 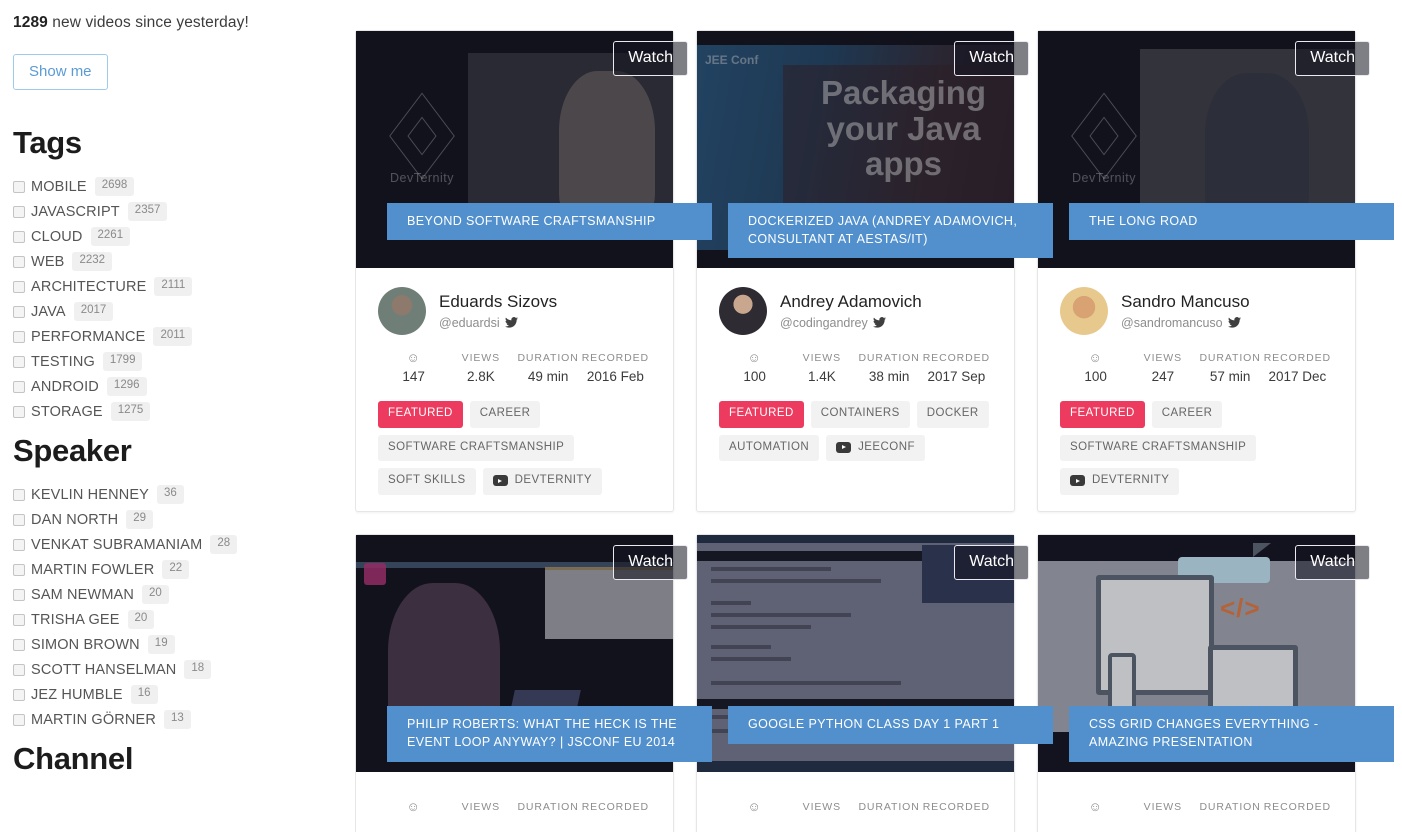 I want to click on tag-item: SOFT SKILLS, so click(x=427, y=481).